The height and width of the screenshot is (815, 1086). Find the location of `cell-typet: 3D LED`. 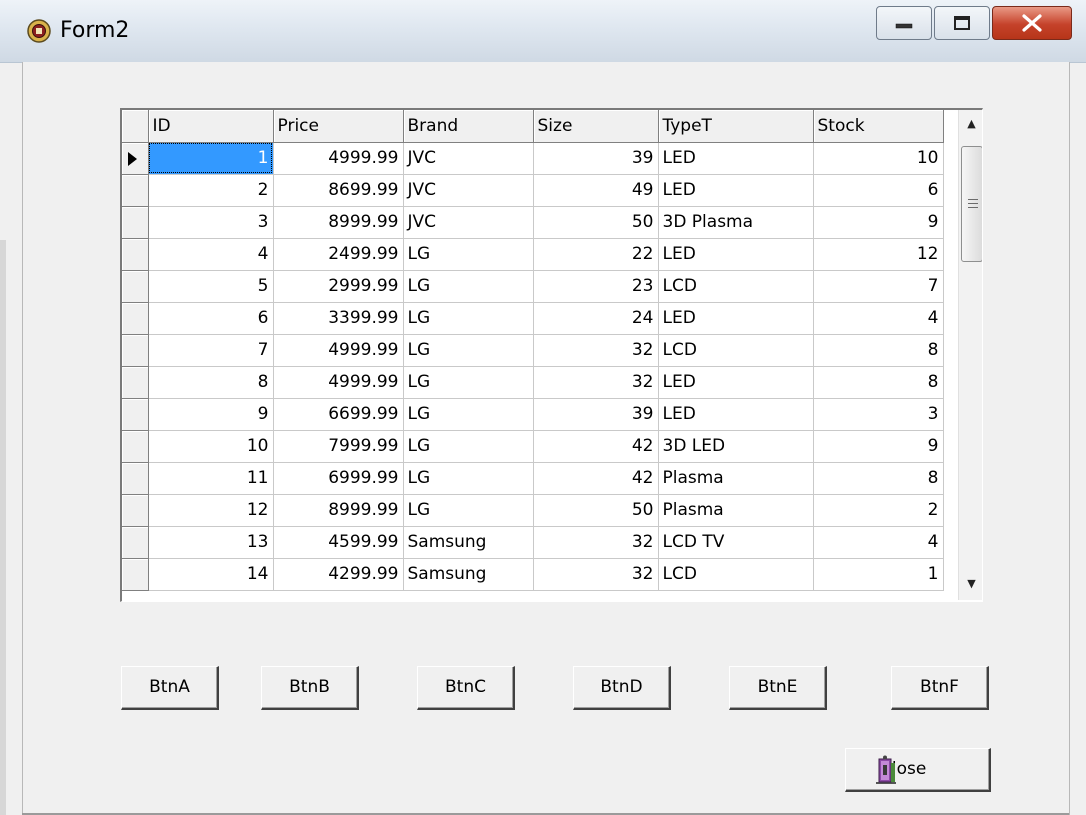

cell-typet: 3D LED is located at coordinates (736, 446).